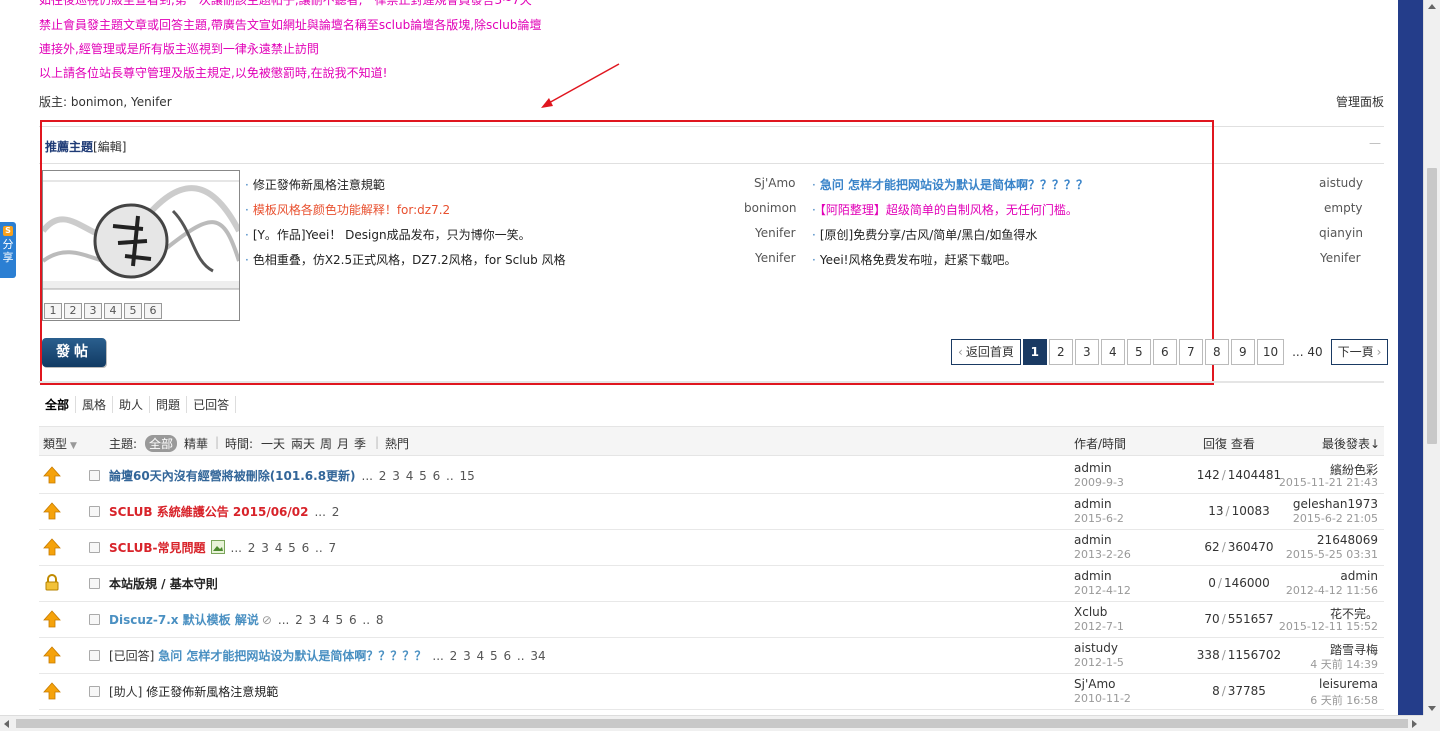 The width and height of the screenshot is (1440, 731). Describe the element at coordinates (133, 311) in the screenshot. I see `slide-page: 5` at that location.